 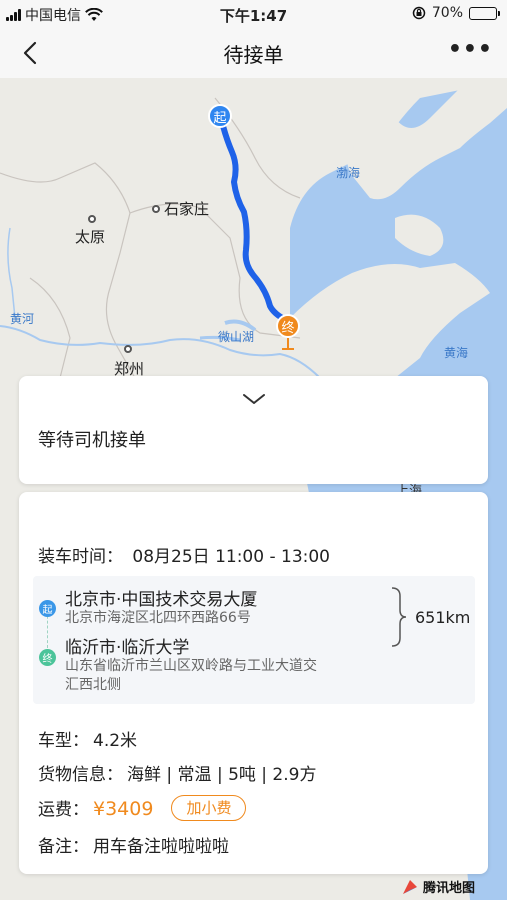 I want to click on map-dot-zhengzhou, so click(x=130, y=349).